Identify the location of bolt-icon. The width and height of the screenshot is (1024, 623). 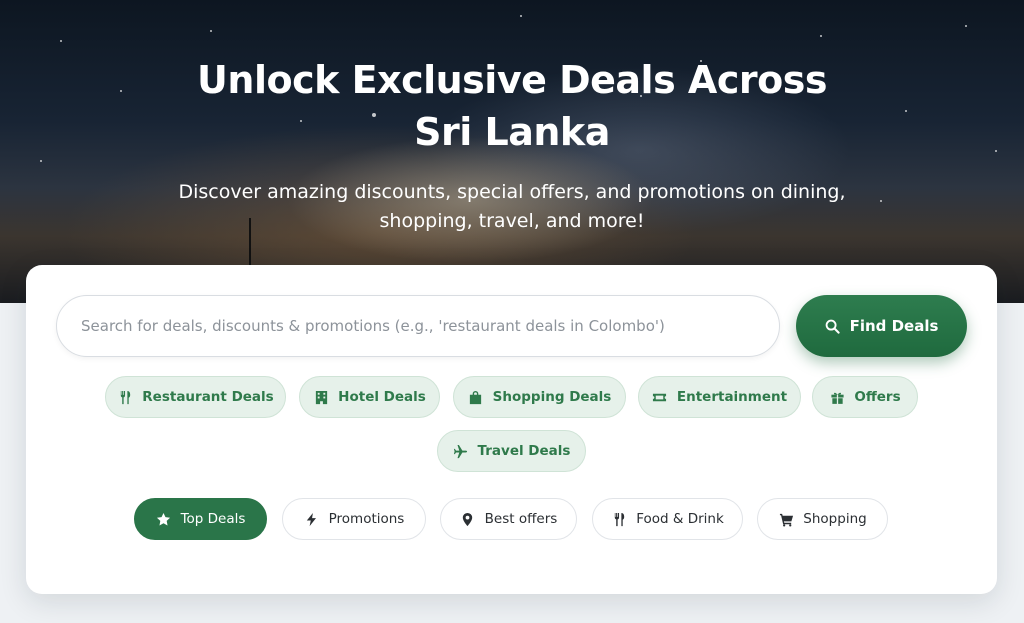
(312, 519).